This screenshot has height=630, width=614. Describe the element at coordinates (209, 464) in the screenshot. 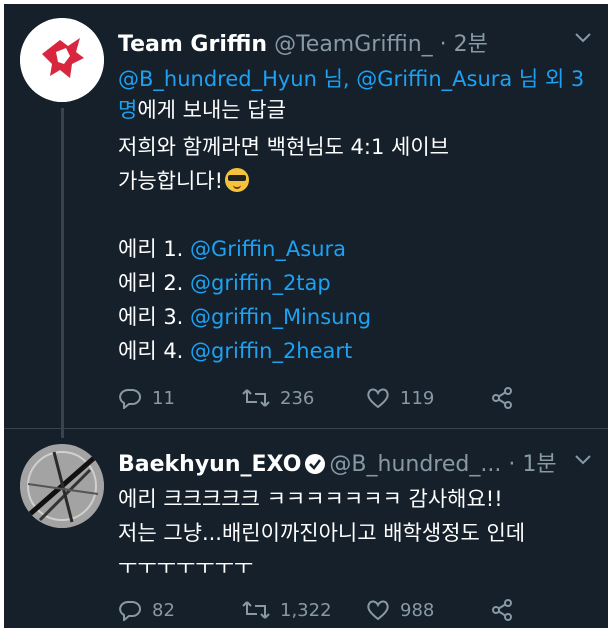

I see `display-name: Baekhyun_EXO` at that location.